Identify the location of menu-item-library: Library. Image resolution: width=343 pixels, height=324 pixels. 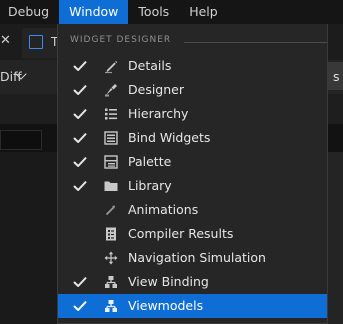
(192, 186).